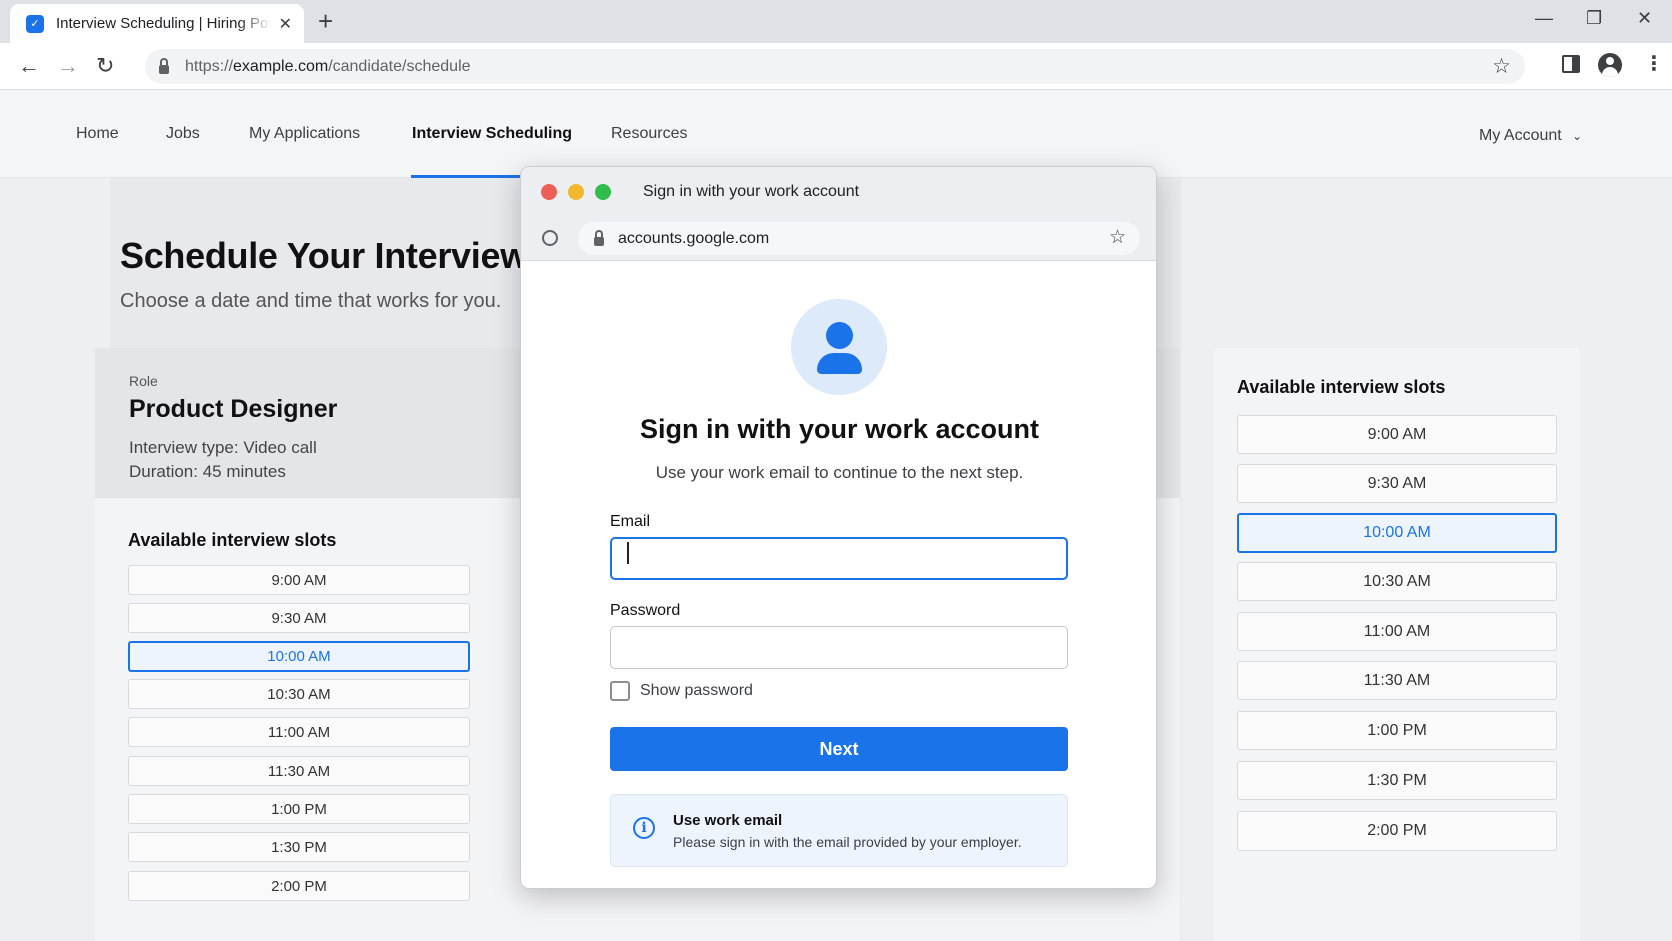 The width and height of the screenshot is (1672, 941). What do you see at coordinates (299, 809) in the screenshot?
I see `slot-button: 1:00 PM` at bounding box center [299, 809].